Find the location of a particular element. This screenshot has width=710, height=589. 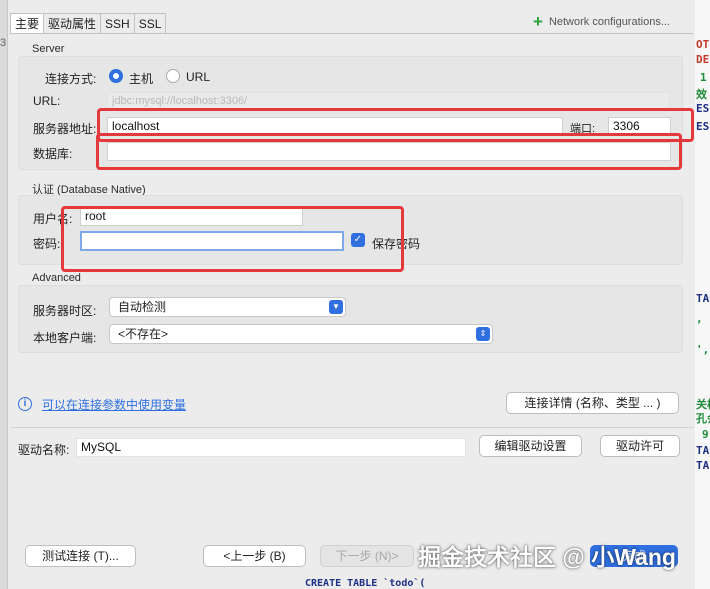

connect-mode-label: 连接方式: is located at coordinates (71, 79).